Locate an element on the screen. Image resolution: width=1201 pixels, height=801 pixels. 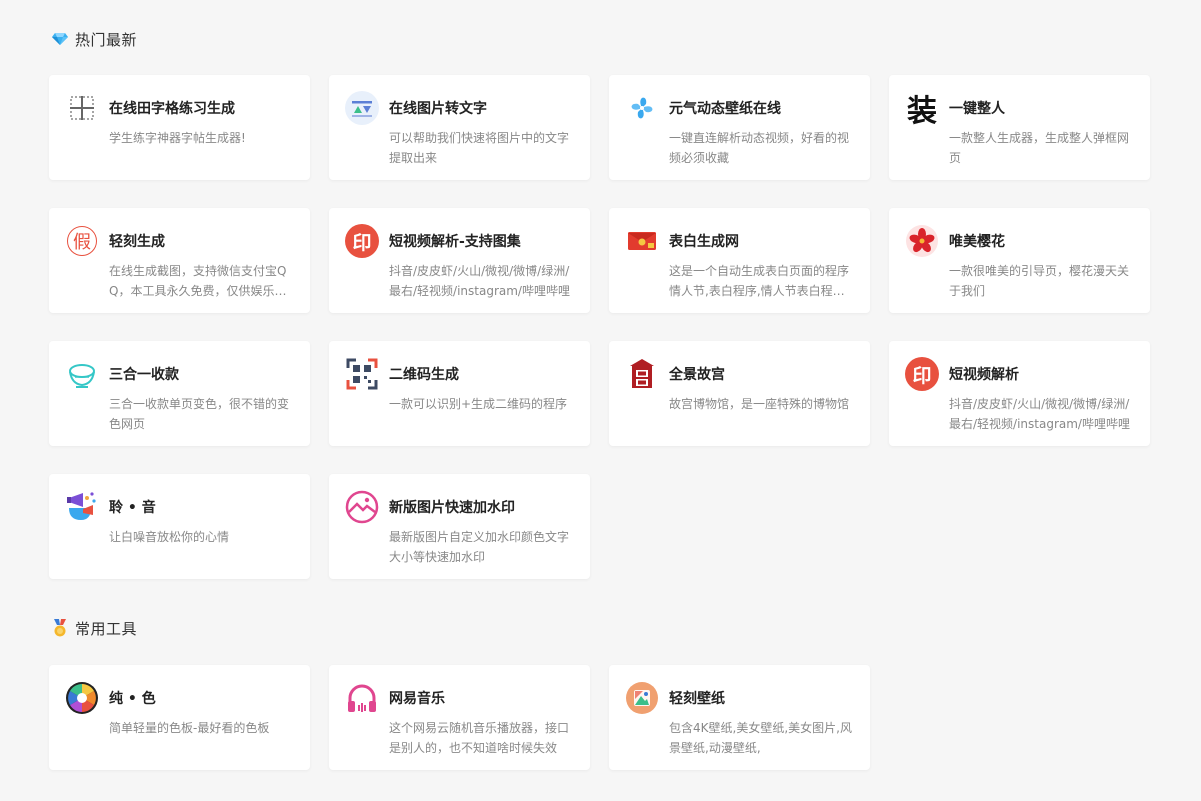
tool-card: 网易音乐 这个网易云随机音乐播放器，接口是别人的，也不知道啥时候失效 is located at coordinates (459, 717).